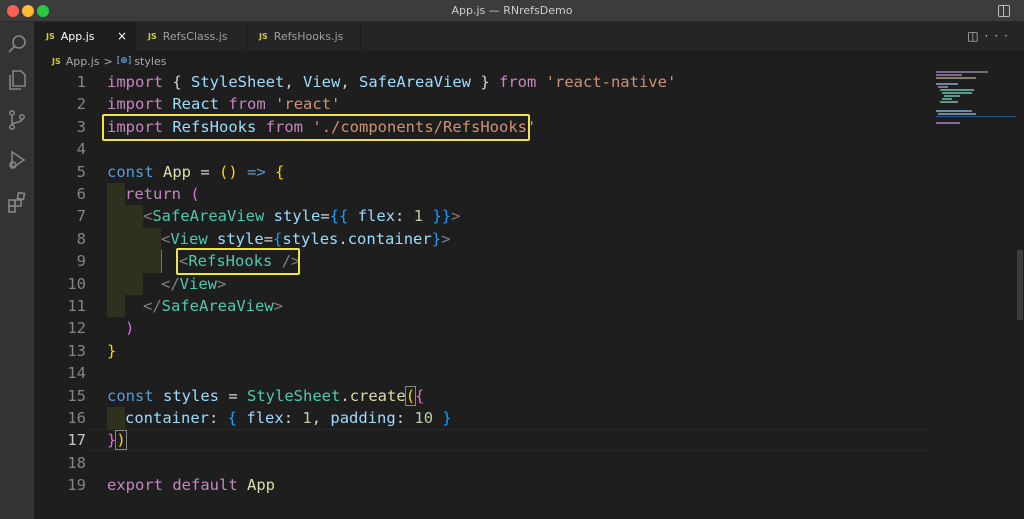  I want to click on line-number: 10, so click(76, 283).